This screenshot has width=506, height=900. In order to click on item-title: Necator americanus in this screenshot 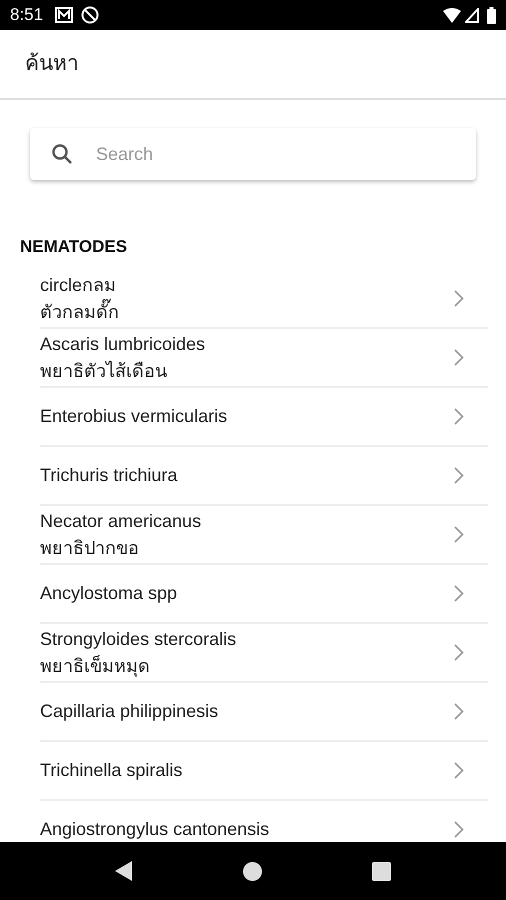, I will do `click(121, 521)`.